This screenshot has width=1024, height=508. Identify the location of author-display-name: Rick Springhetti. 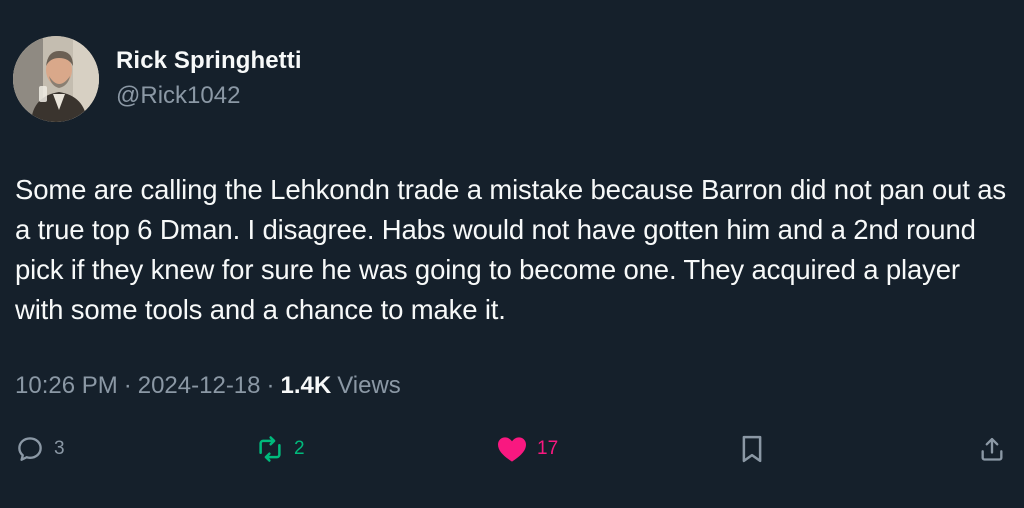
(209, 61).